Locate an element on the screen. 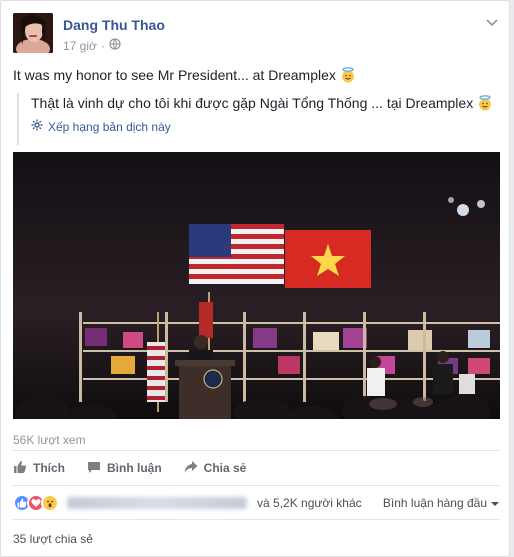  action-bar: Thích Bình luận Chia sẻ is located at coordinates (256, 468).